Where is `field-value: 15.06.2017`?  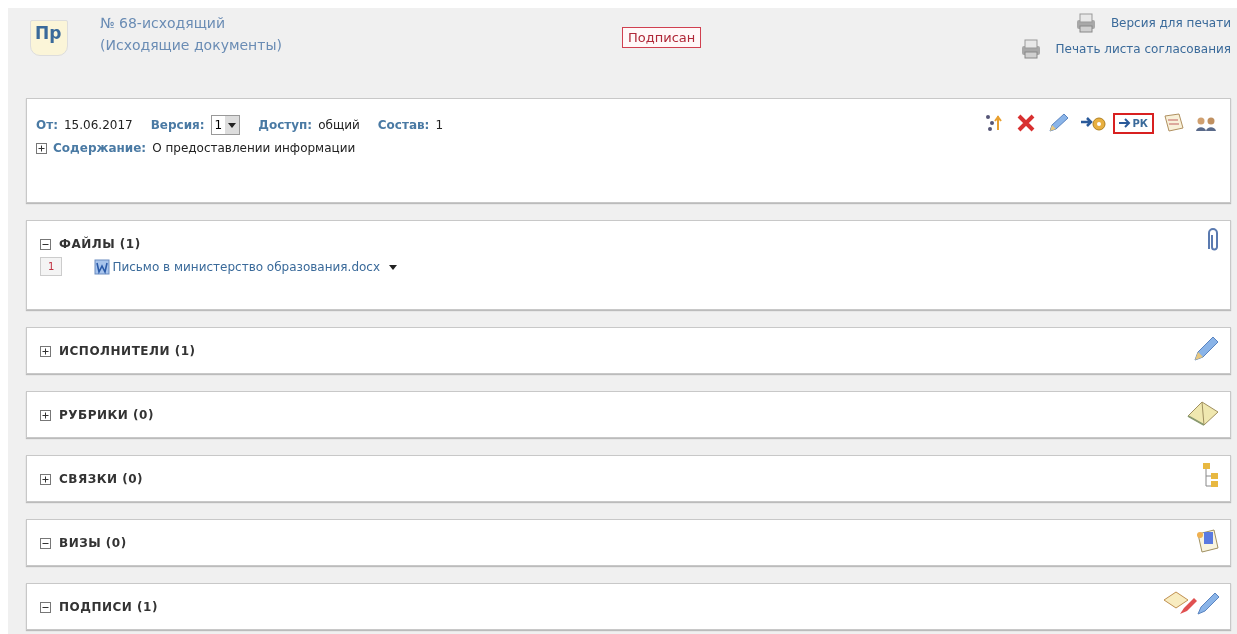
field-value: 15.06.2017 is located at coordinates (98, 125).